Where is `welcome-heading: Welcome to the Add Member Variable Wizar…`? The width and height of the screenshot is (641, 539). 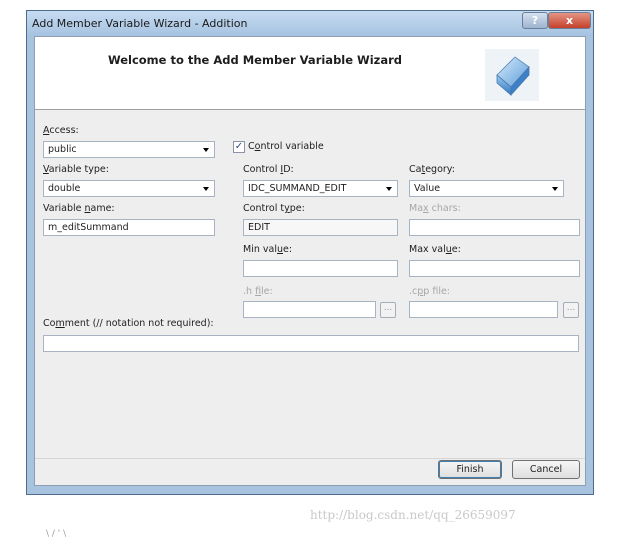
welcome-heading: Welcome to the Add Member Variable Wizar… is located at coordinates (255, 60).